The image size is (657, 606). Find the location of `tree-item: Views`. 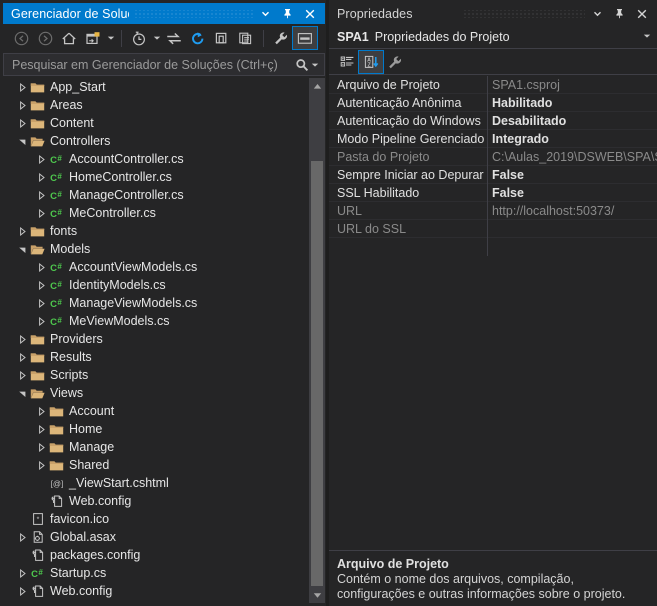

tree-item: Views is located at coordinates (164, 393).